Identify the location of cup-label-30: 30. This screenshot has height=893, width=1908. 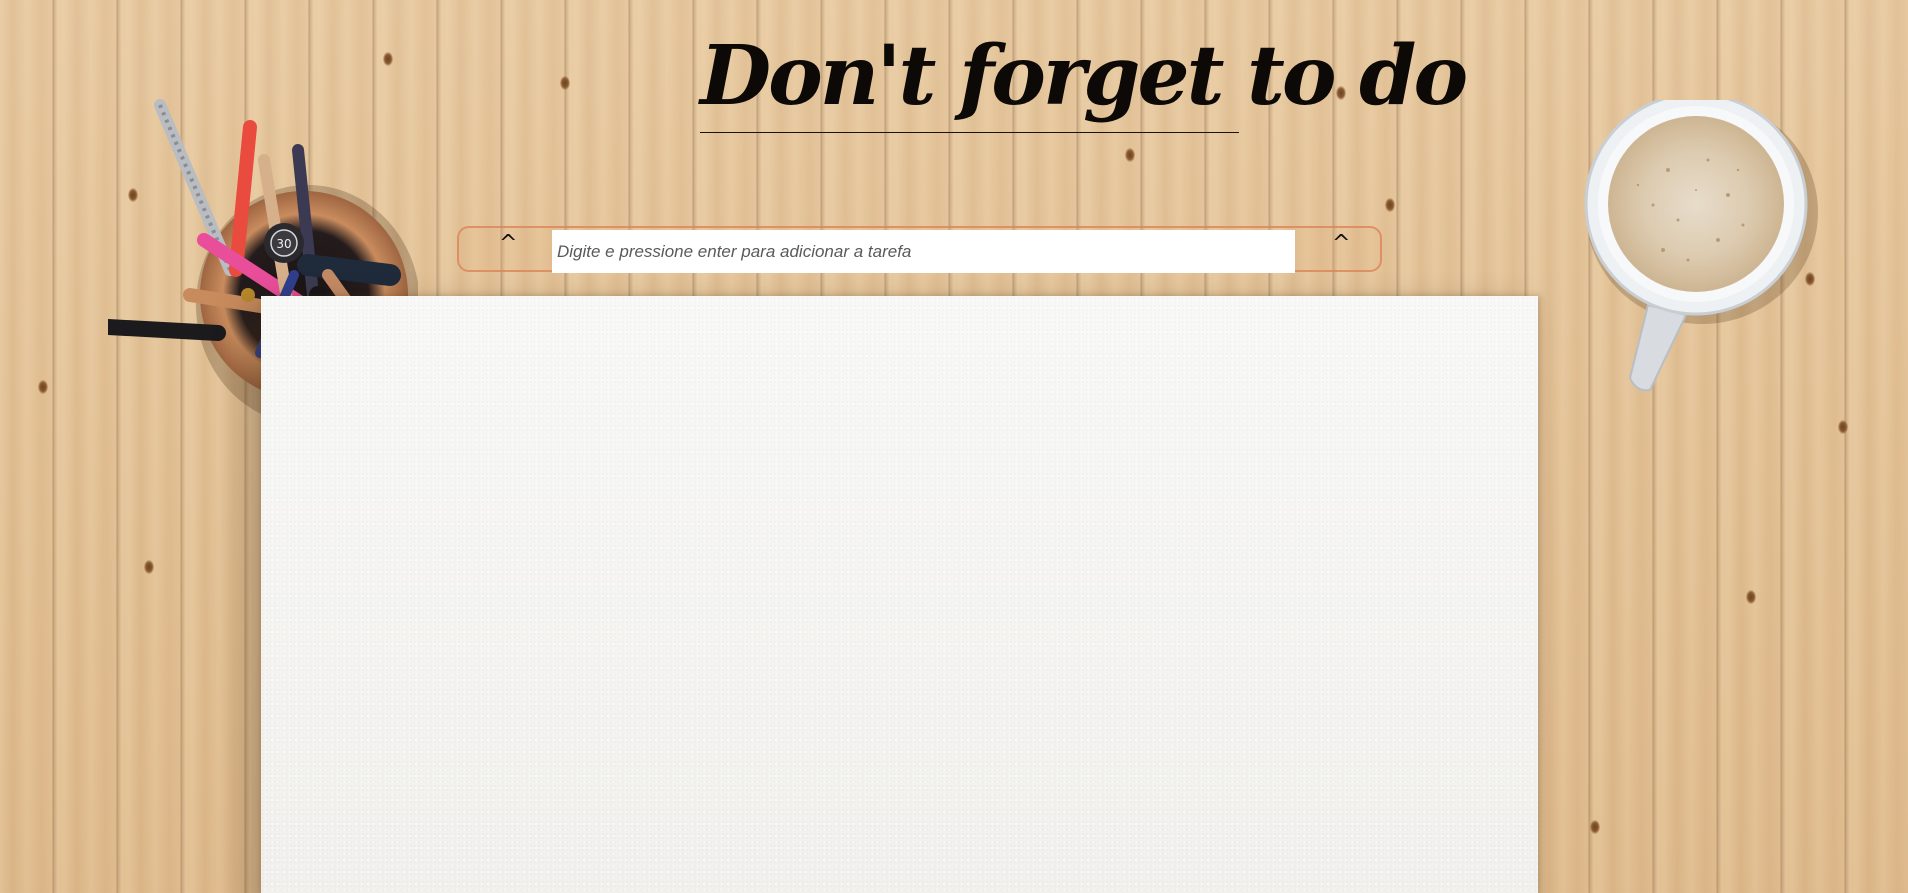
(283, 244).